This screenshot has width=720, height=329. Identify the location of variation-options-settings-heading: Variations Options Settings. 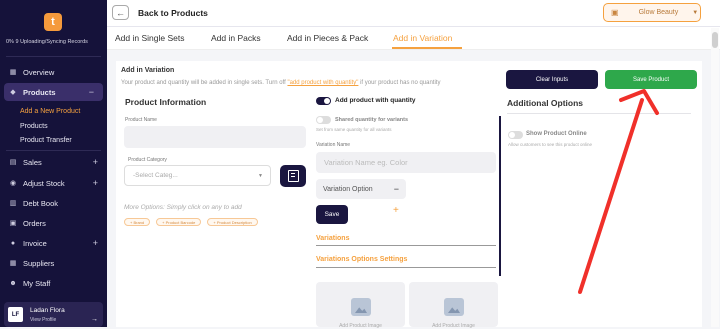
(361, 259).